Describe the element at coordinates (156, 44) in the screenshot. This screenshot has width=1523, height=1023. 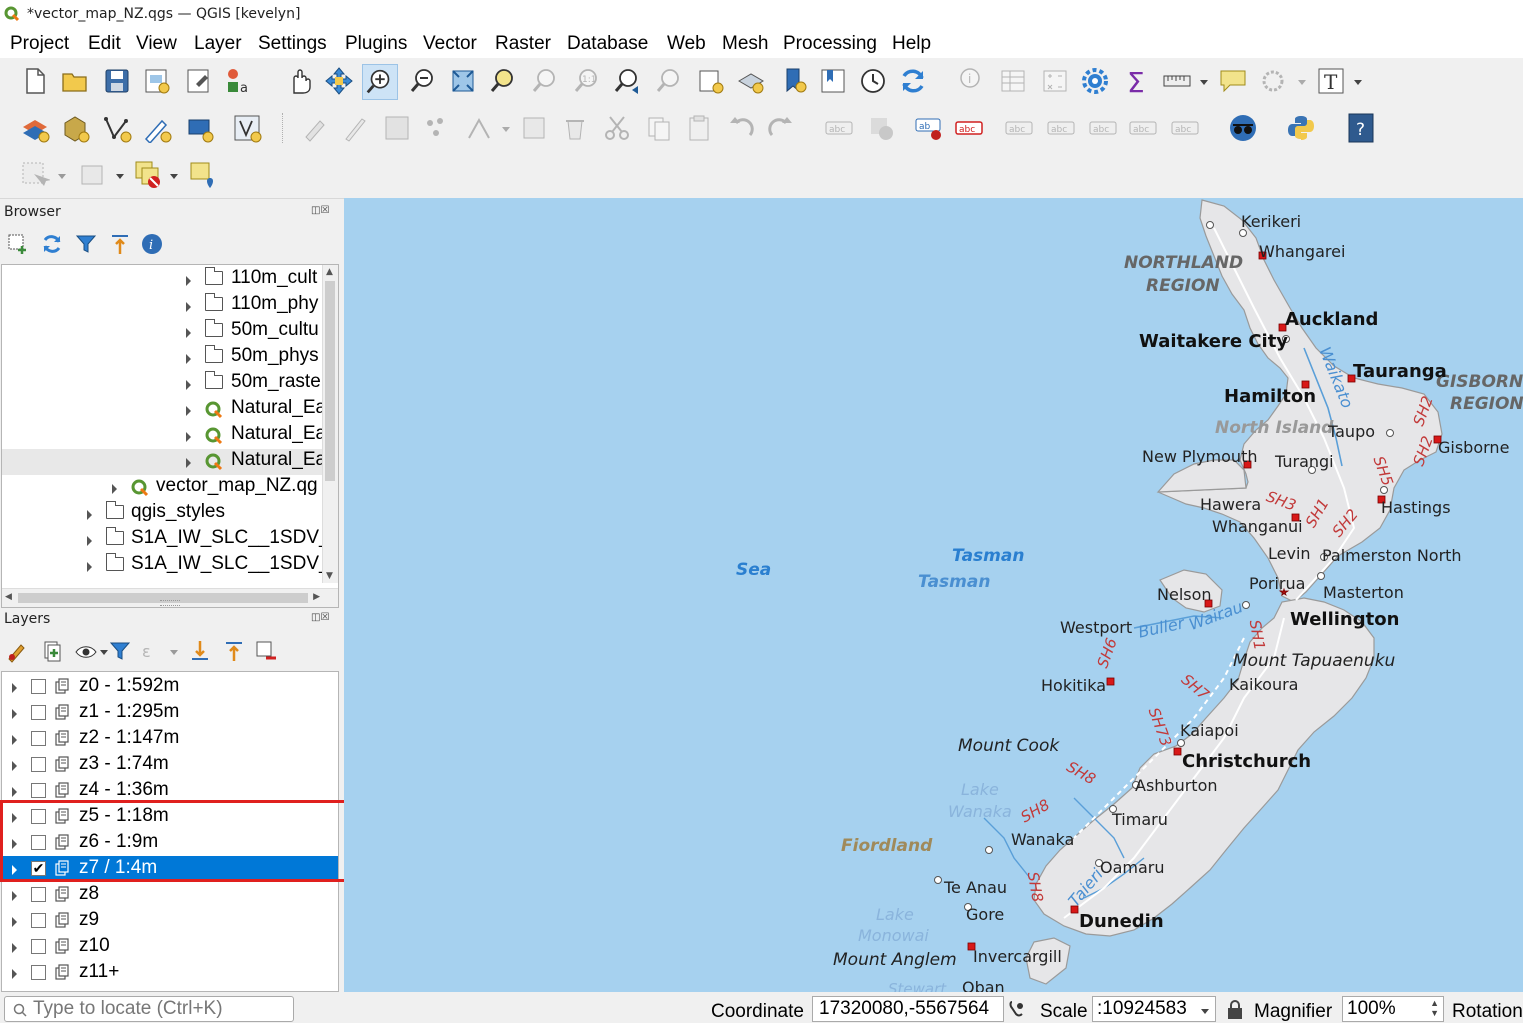
I see `menu-view: View` at that location.